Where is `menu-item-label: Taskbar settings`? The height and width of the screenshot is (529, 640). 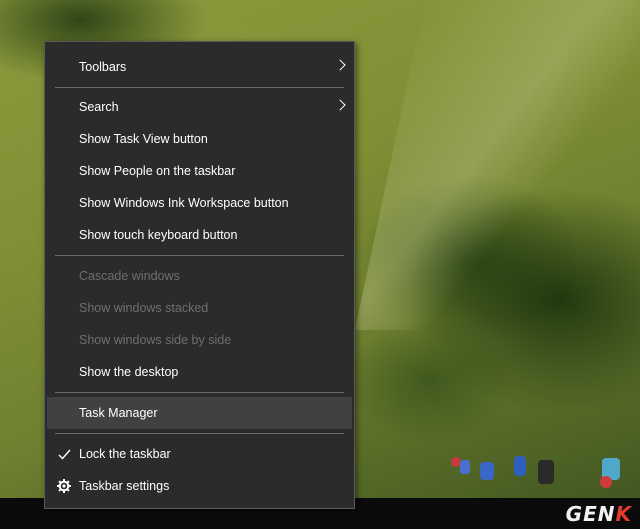 menu-item-label: Taskbar settings is located at coordinates (124, 486).